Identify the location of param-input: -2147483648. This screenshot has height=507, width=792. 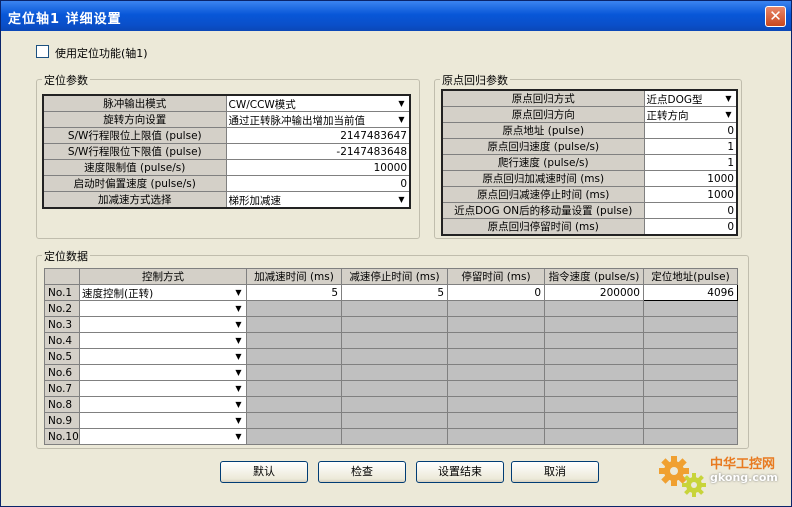
(318, 151).